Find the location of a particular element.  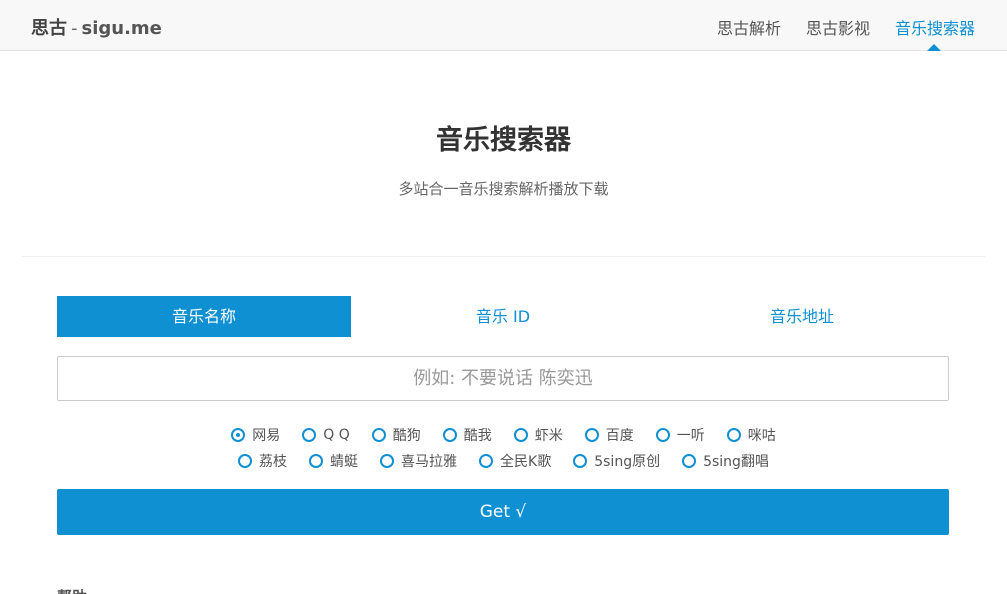

source-radio-5sing-cover: 5sing翻唱 is located at coordinates (725, 461).